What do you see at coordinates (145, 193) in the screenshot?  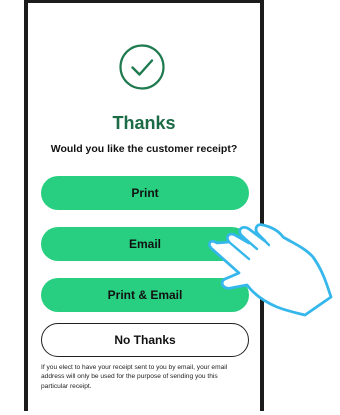 I see `print-button: Print` at bounding box center [145, 193].